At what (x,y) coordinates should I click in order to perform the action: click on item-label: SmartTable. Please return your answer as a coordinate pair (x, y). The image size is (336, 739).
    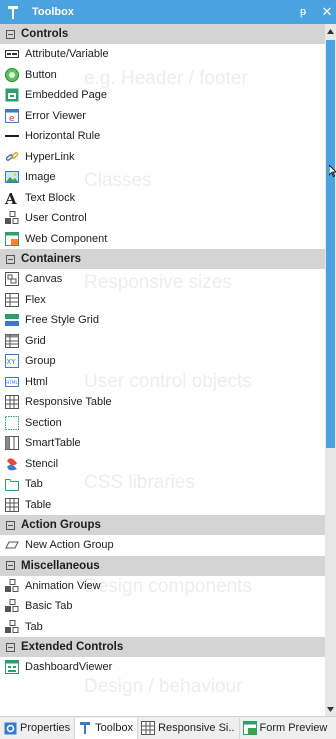
    Looking at the image, I should click on (53, 443).